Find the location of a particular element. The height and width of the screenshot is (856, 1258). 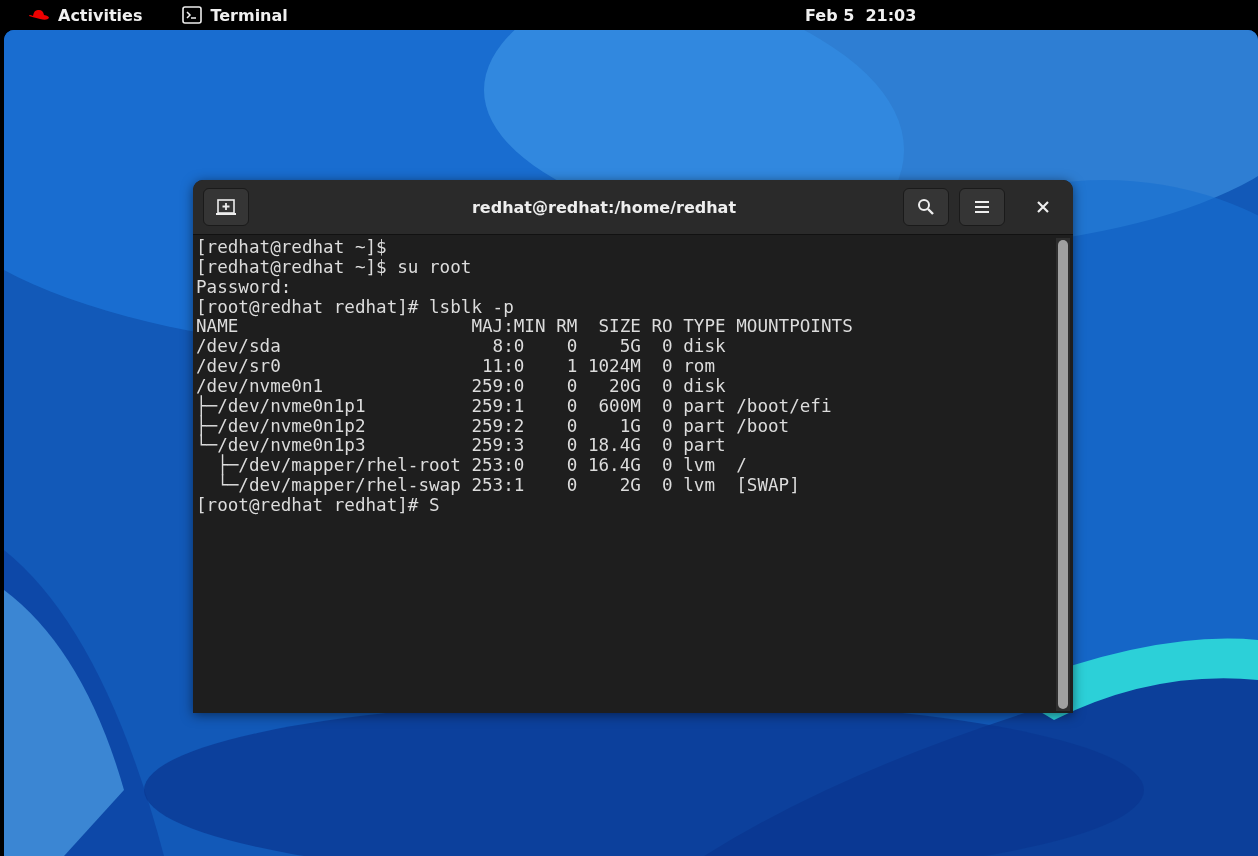

search-icon is located at coordinates (926, 207).